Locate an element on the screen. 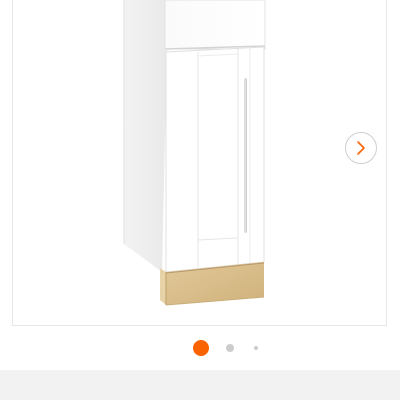 The image size is (400, 400). chevron-right-icon is located at coordinates (361, 148).